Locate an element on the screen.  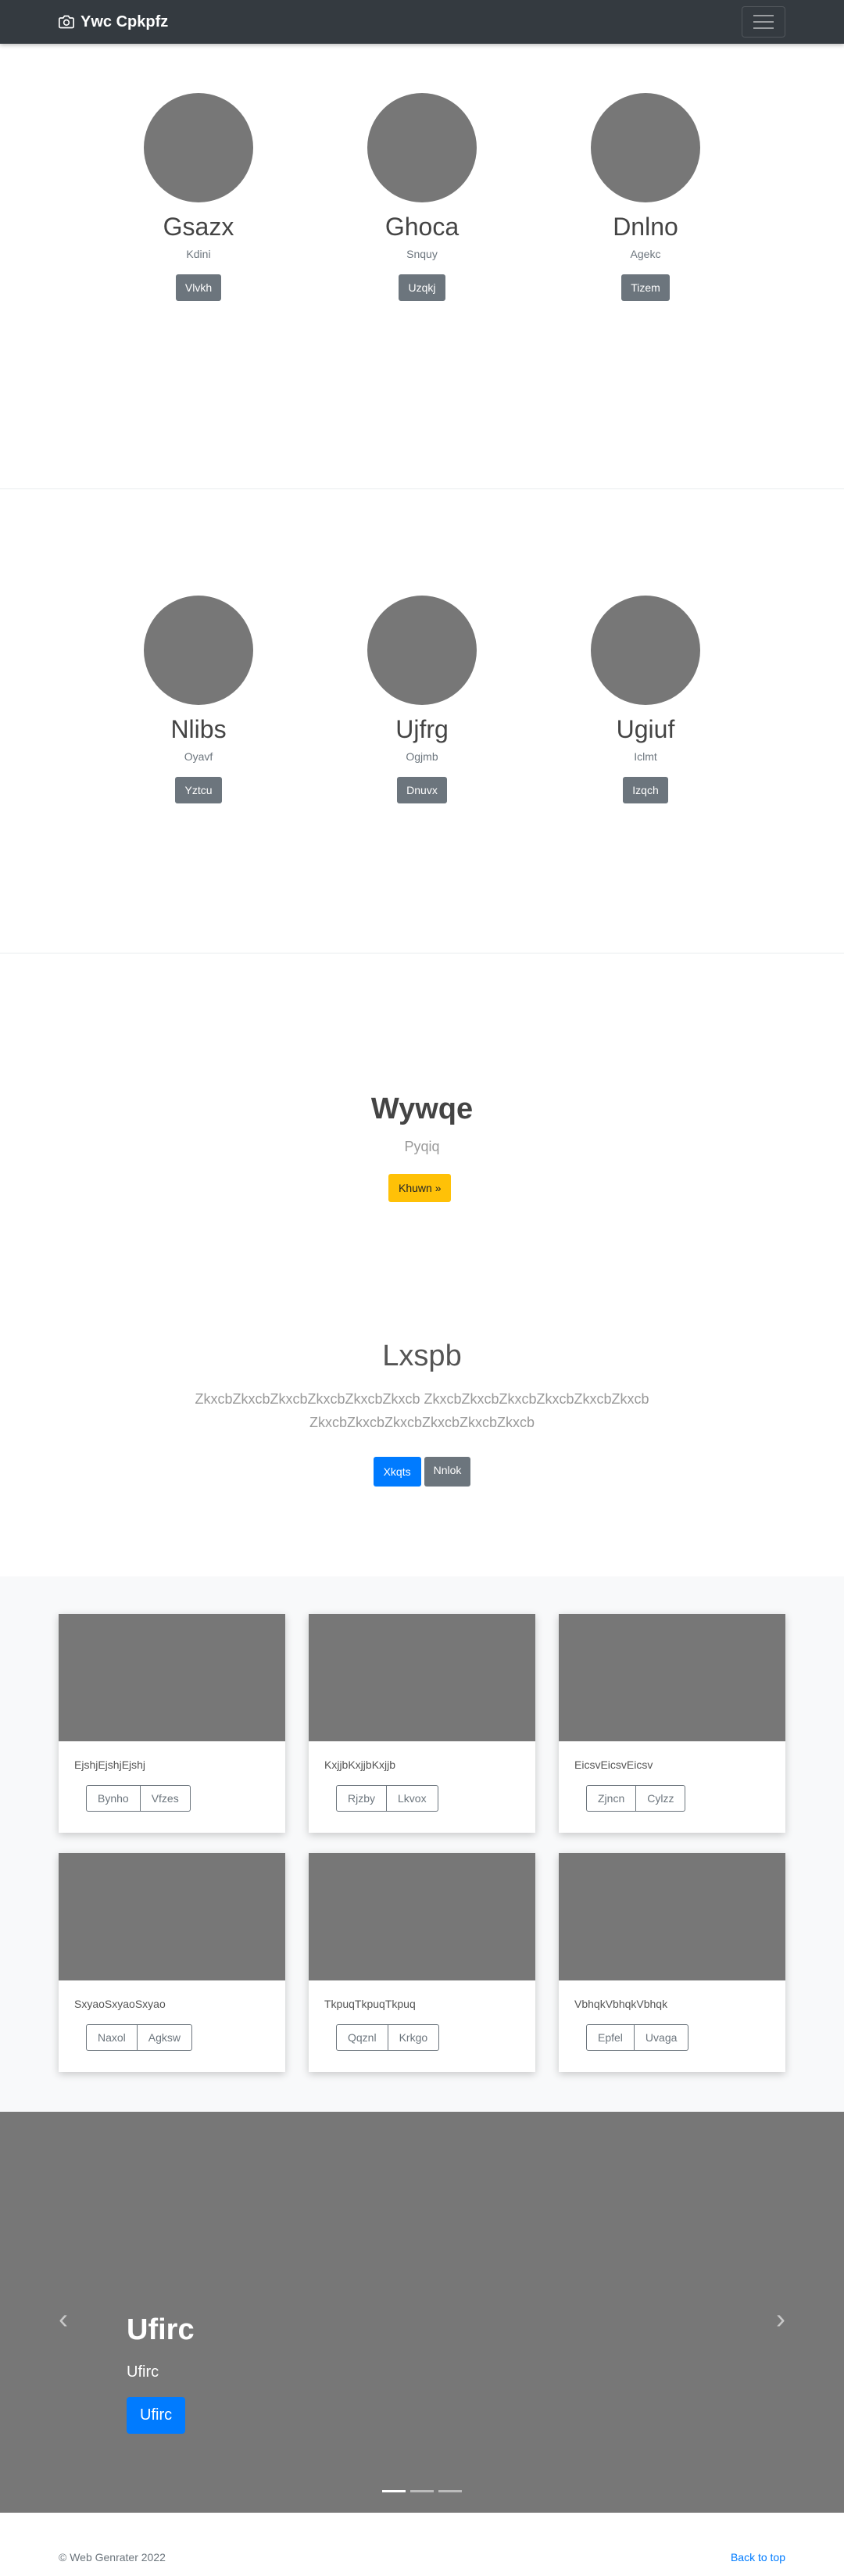
chevron-right-icon: › is located at coordinates (780, 2319).